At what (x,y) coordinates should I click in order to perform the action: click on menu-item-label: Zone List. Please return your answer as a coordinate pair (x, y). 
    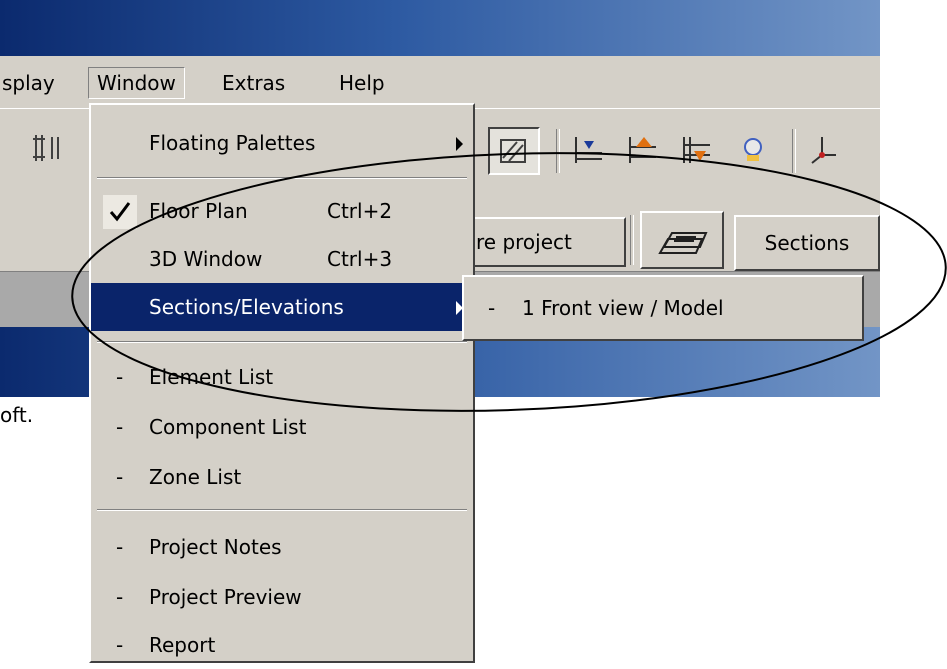
    Looking at the image, I should click on (195, 477).